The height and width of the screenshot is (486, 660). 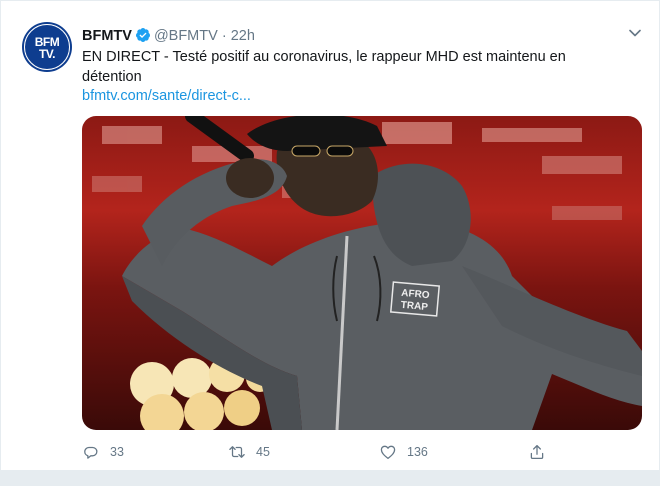 I want to click on tweet-actions: 33 45 136, so click(x=322, y=452).